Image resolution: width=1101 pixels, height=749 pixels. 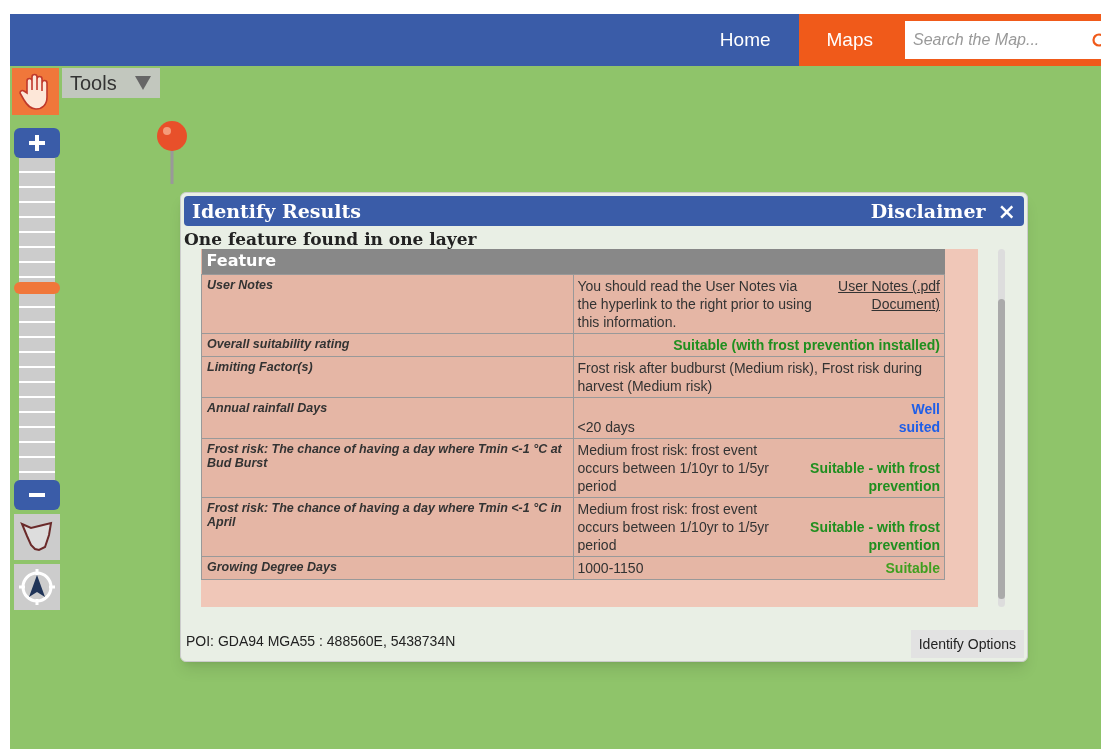 I want to click on cell-value: You should read the User Notes via the hyperlink to the right prior to using this information., so click(x=695, y=303).